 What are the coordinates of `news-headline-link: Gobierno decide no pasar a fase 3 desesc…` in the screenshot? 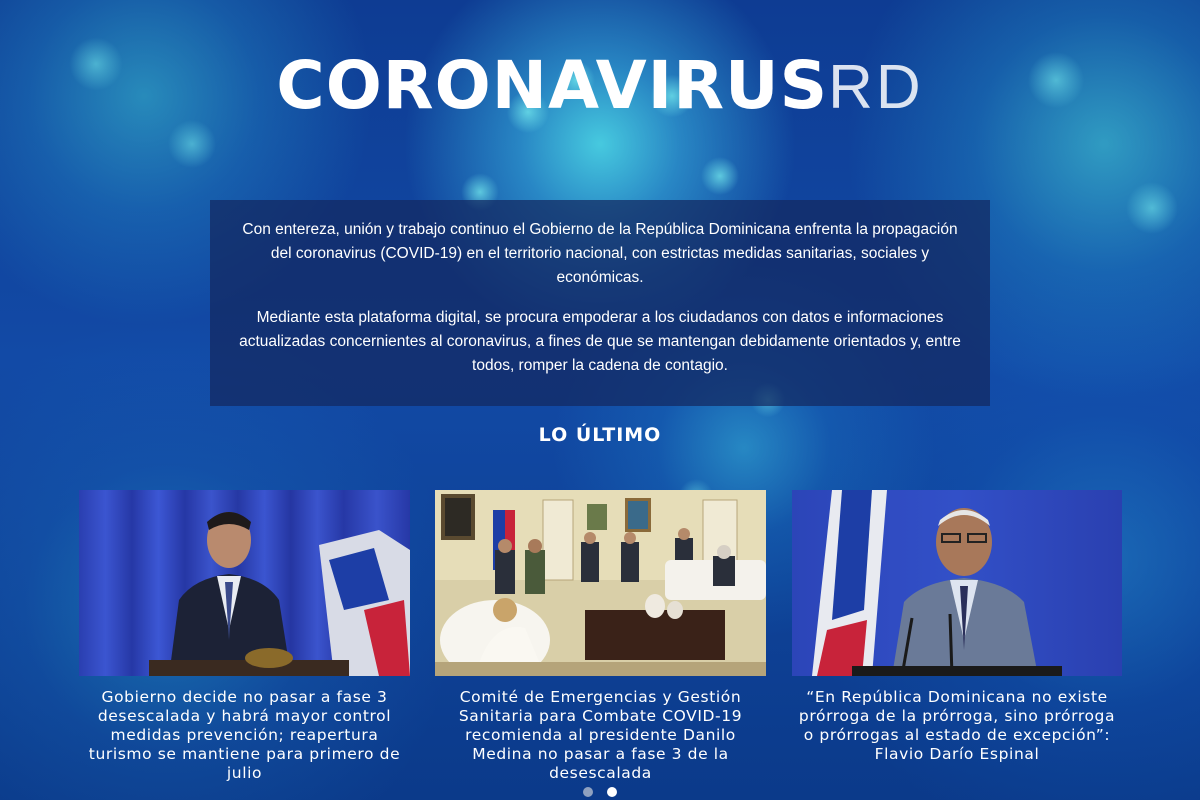 It's located at (244, 735).